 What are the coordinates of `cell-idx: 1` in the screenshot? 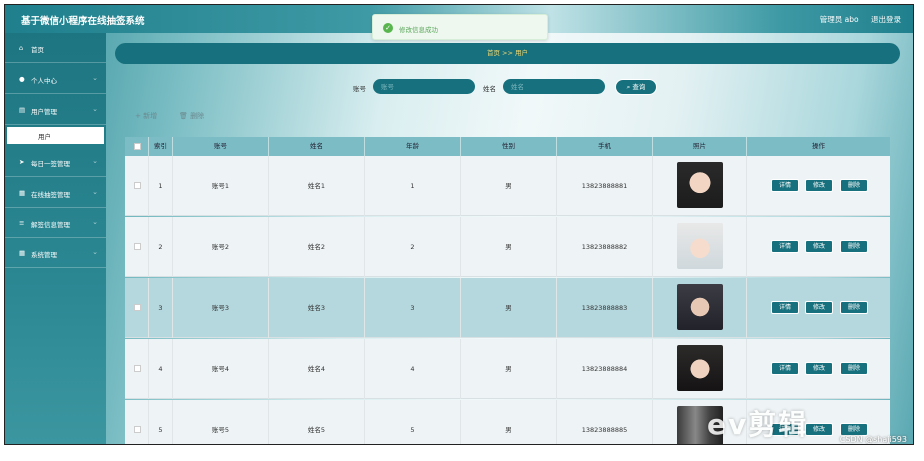 It's located at (161, 186).